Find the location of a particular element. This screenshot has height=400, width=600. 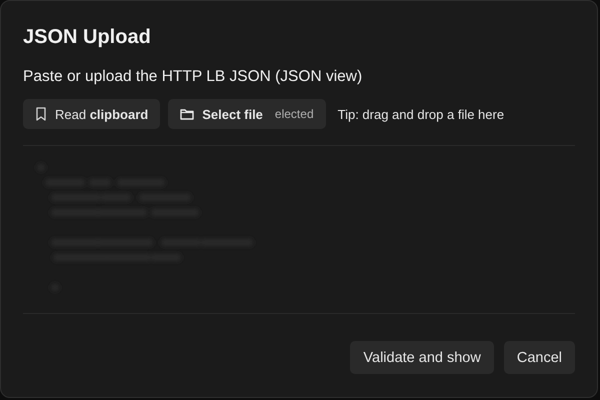

bookmark-icon is located at coordinates (41, 114).